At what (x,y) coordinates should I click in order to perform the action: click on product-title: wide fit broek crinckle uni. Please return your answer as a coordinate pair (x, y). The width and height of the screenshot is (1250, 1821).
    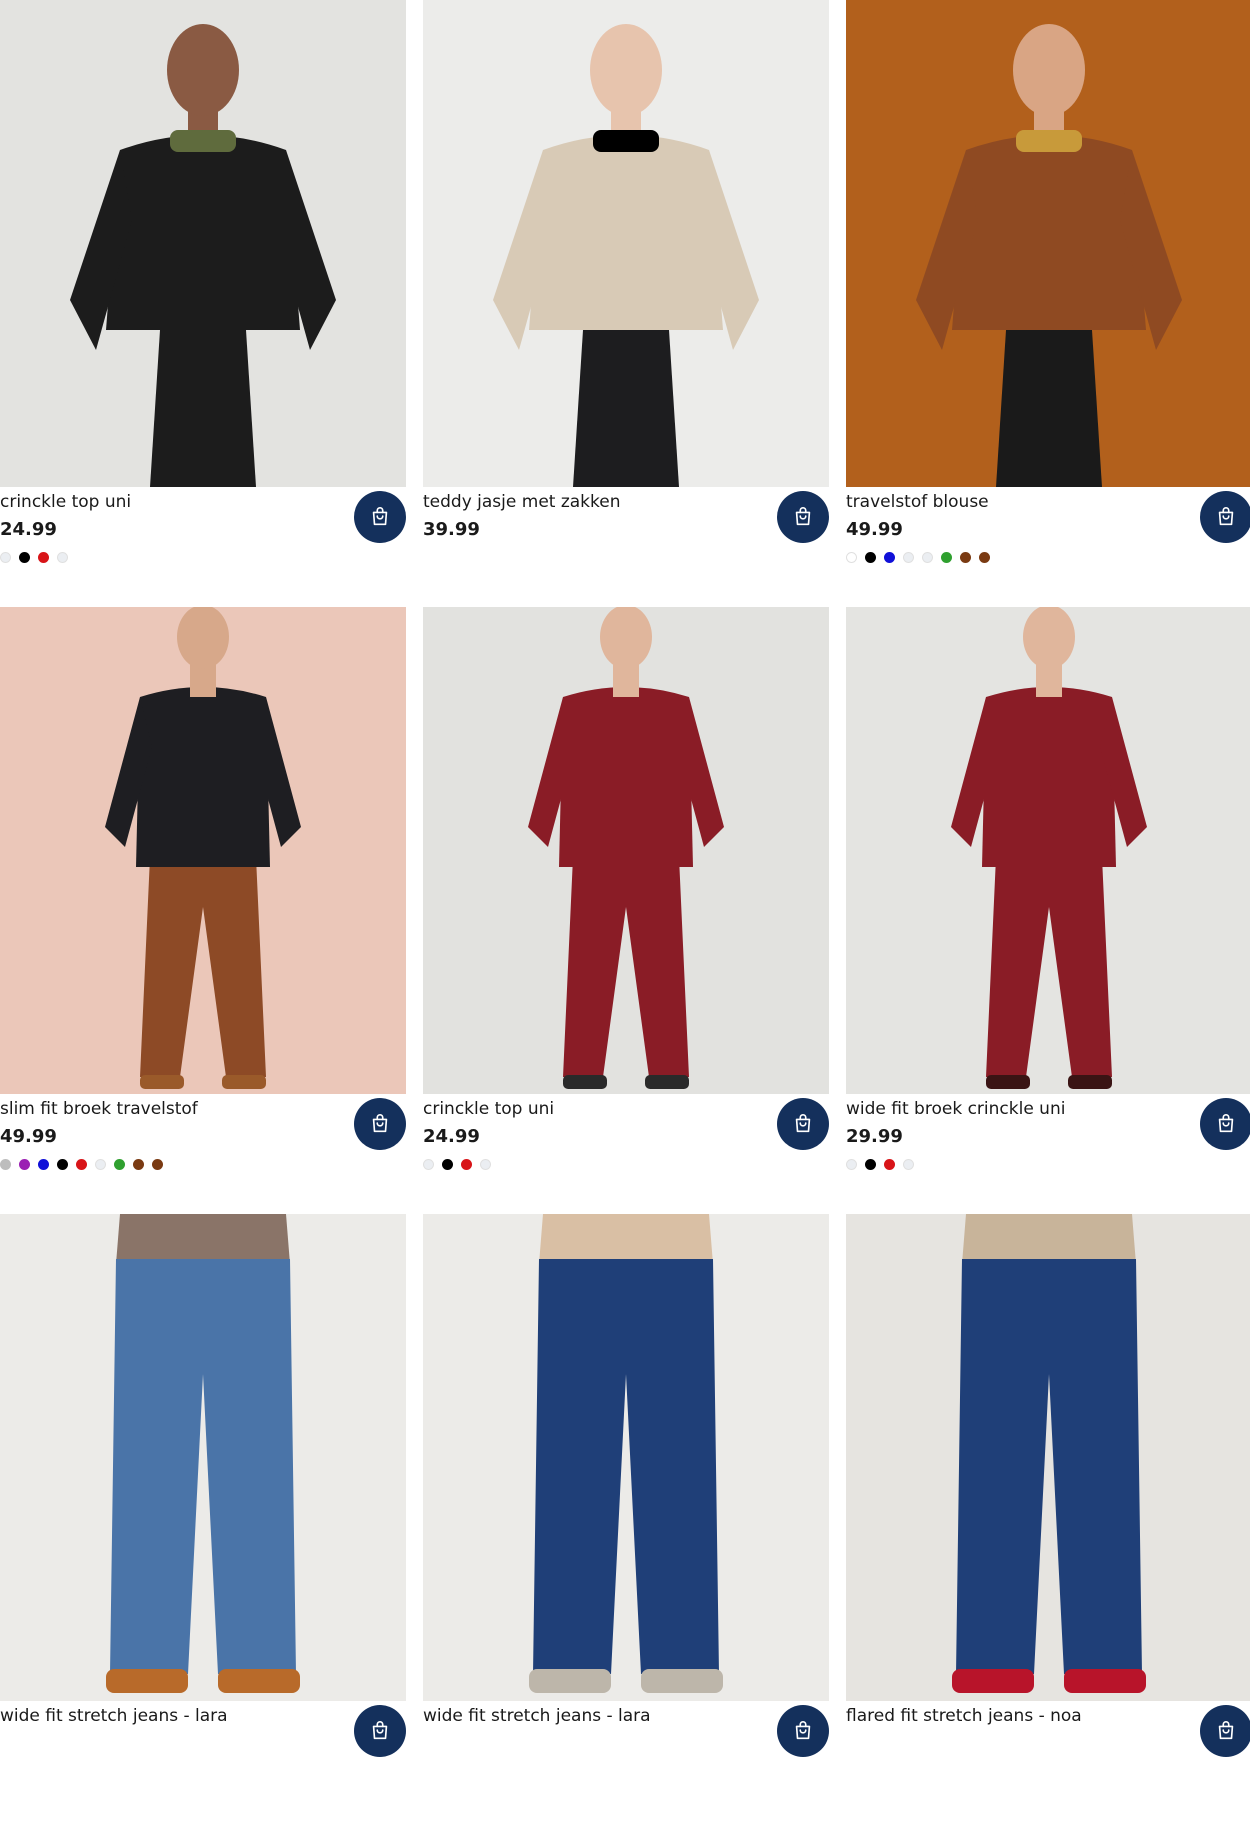
    Looking at the image, I should click on (1011, 1109).